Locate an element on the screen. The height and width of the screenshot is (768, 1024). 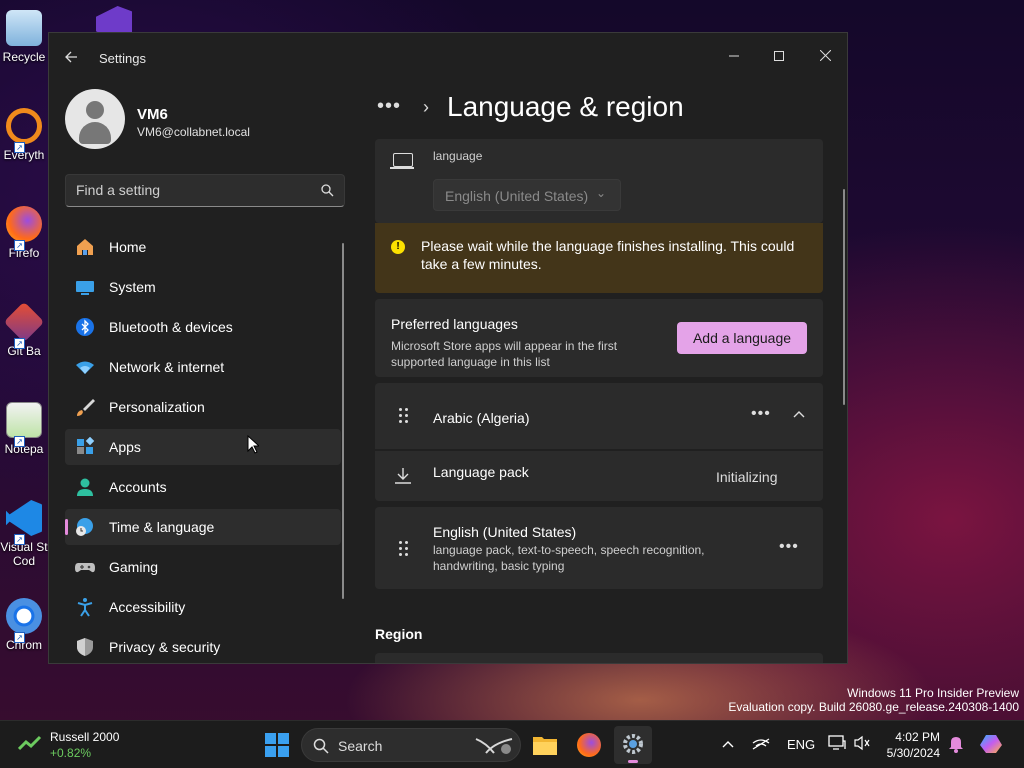
sidebar-item-bluetooth: Bluetooth & devices is located at coordinates (203, 327).